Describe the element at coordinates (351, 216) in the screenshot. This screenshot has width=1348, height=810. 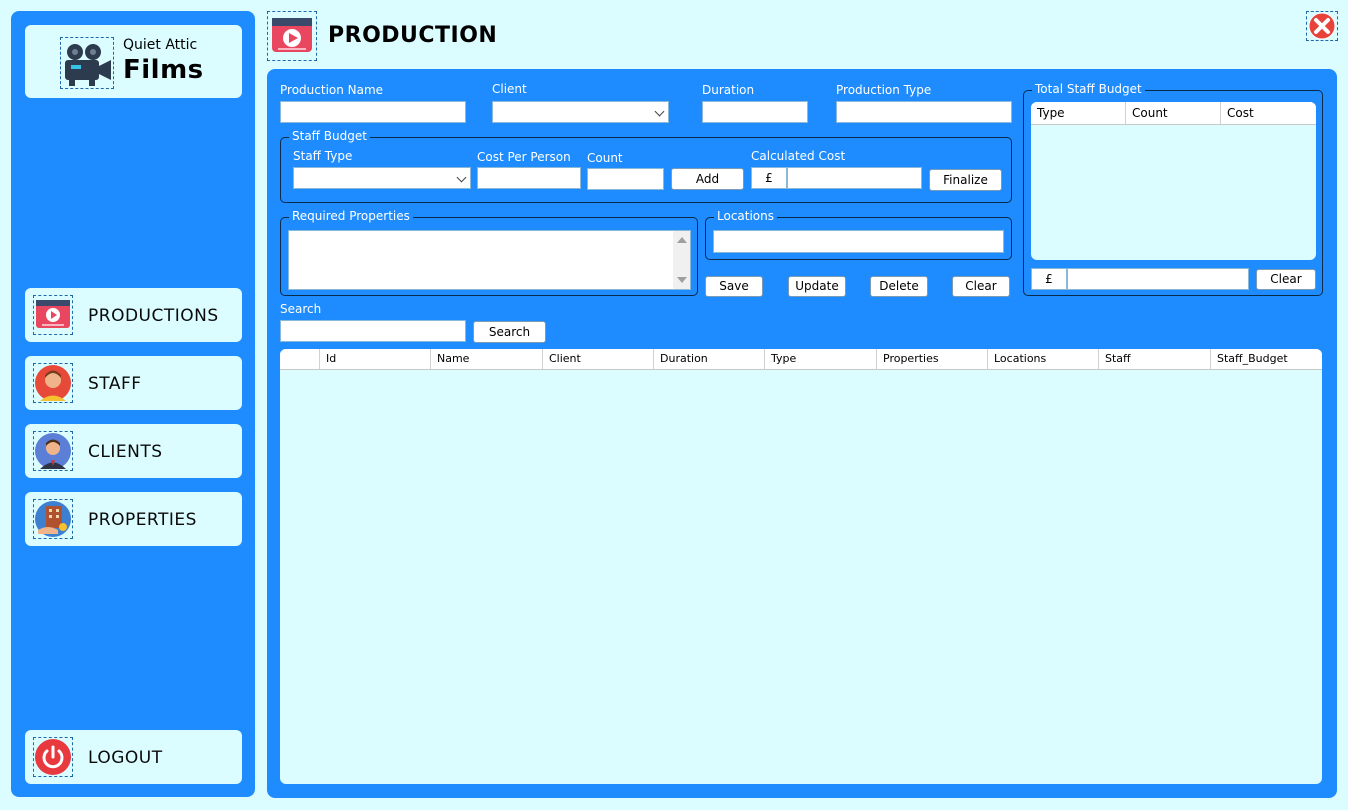
I see `required-properties-title: Required Properties` at that location.